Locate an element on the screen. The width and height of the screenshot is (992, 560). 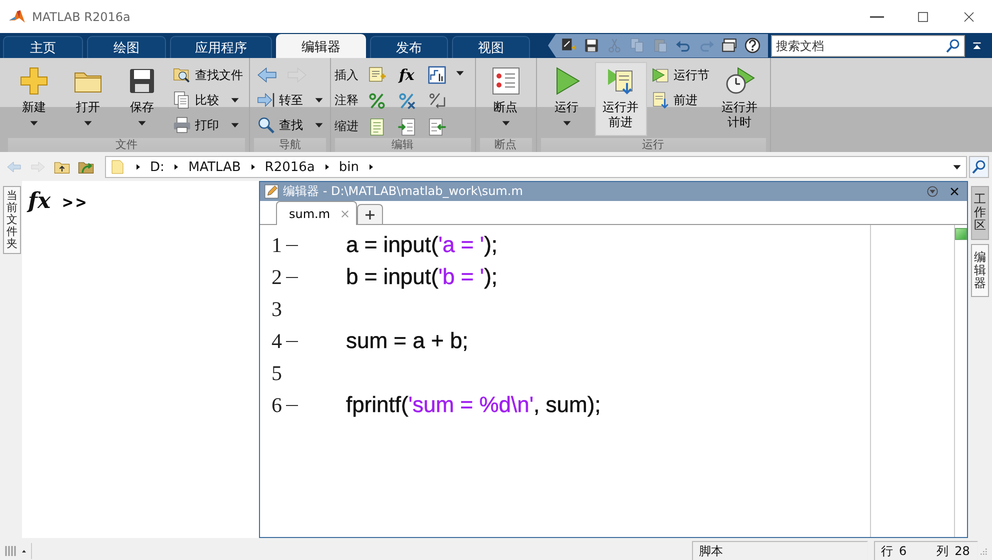
printer-icon is located at coordinates (182, 125).